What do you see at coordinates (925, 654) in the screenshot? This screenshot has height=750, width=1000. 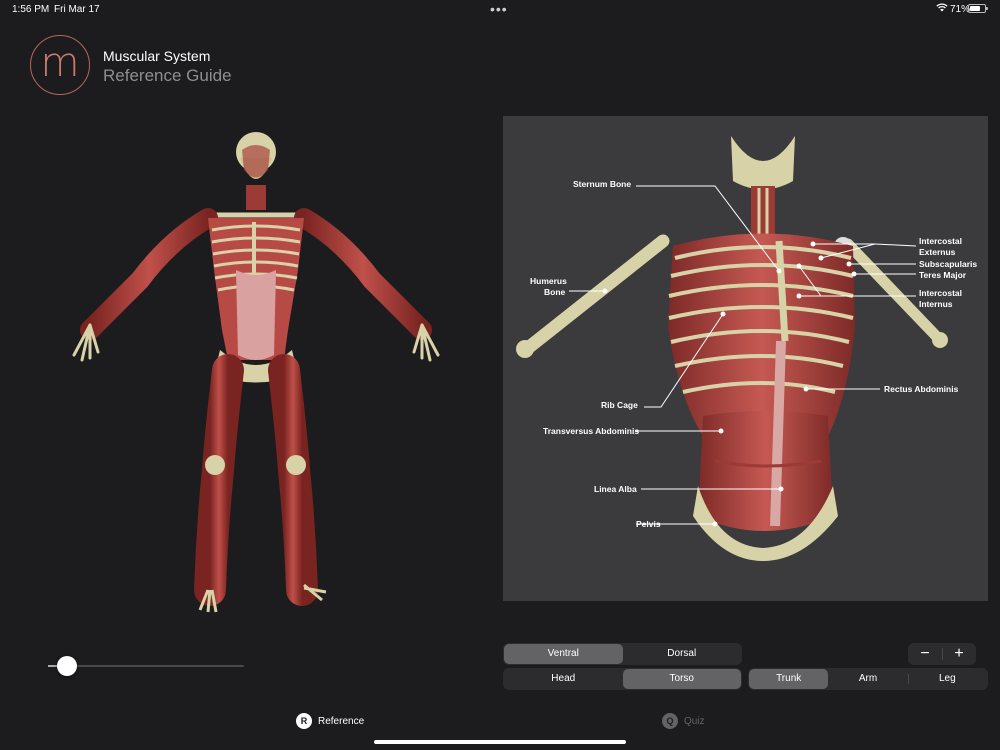 I see `zoom-out-button: −` at bounding box center [925, 654].